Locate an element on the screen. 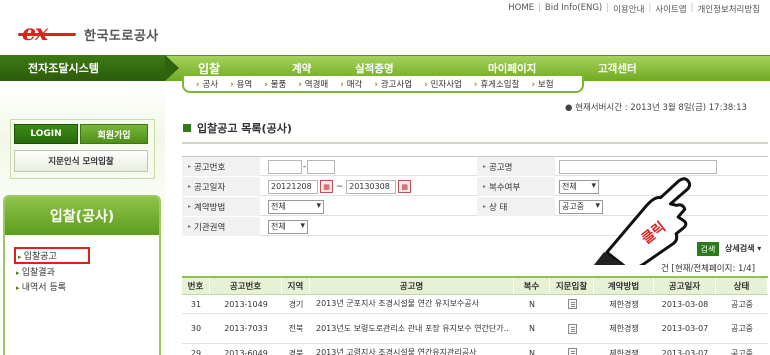 The width and height of the screenshot is (770, 355). table-header: 번호 공고번호 지역 공고명 복수 지문입찰 계약방법 공고일자 상태 is located at coordinates (475, 286).